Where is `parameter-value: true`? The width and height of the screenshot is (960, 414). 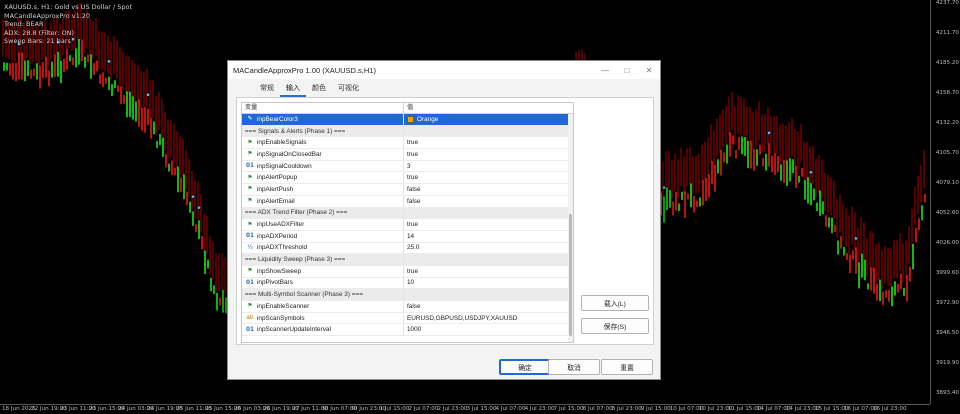 parameter-value: true is located at coordinates (413, 154).